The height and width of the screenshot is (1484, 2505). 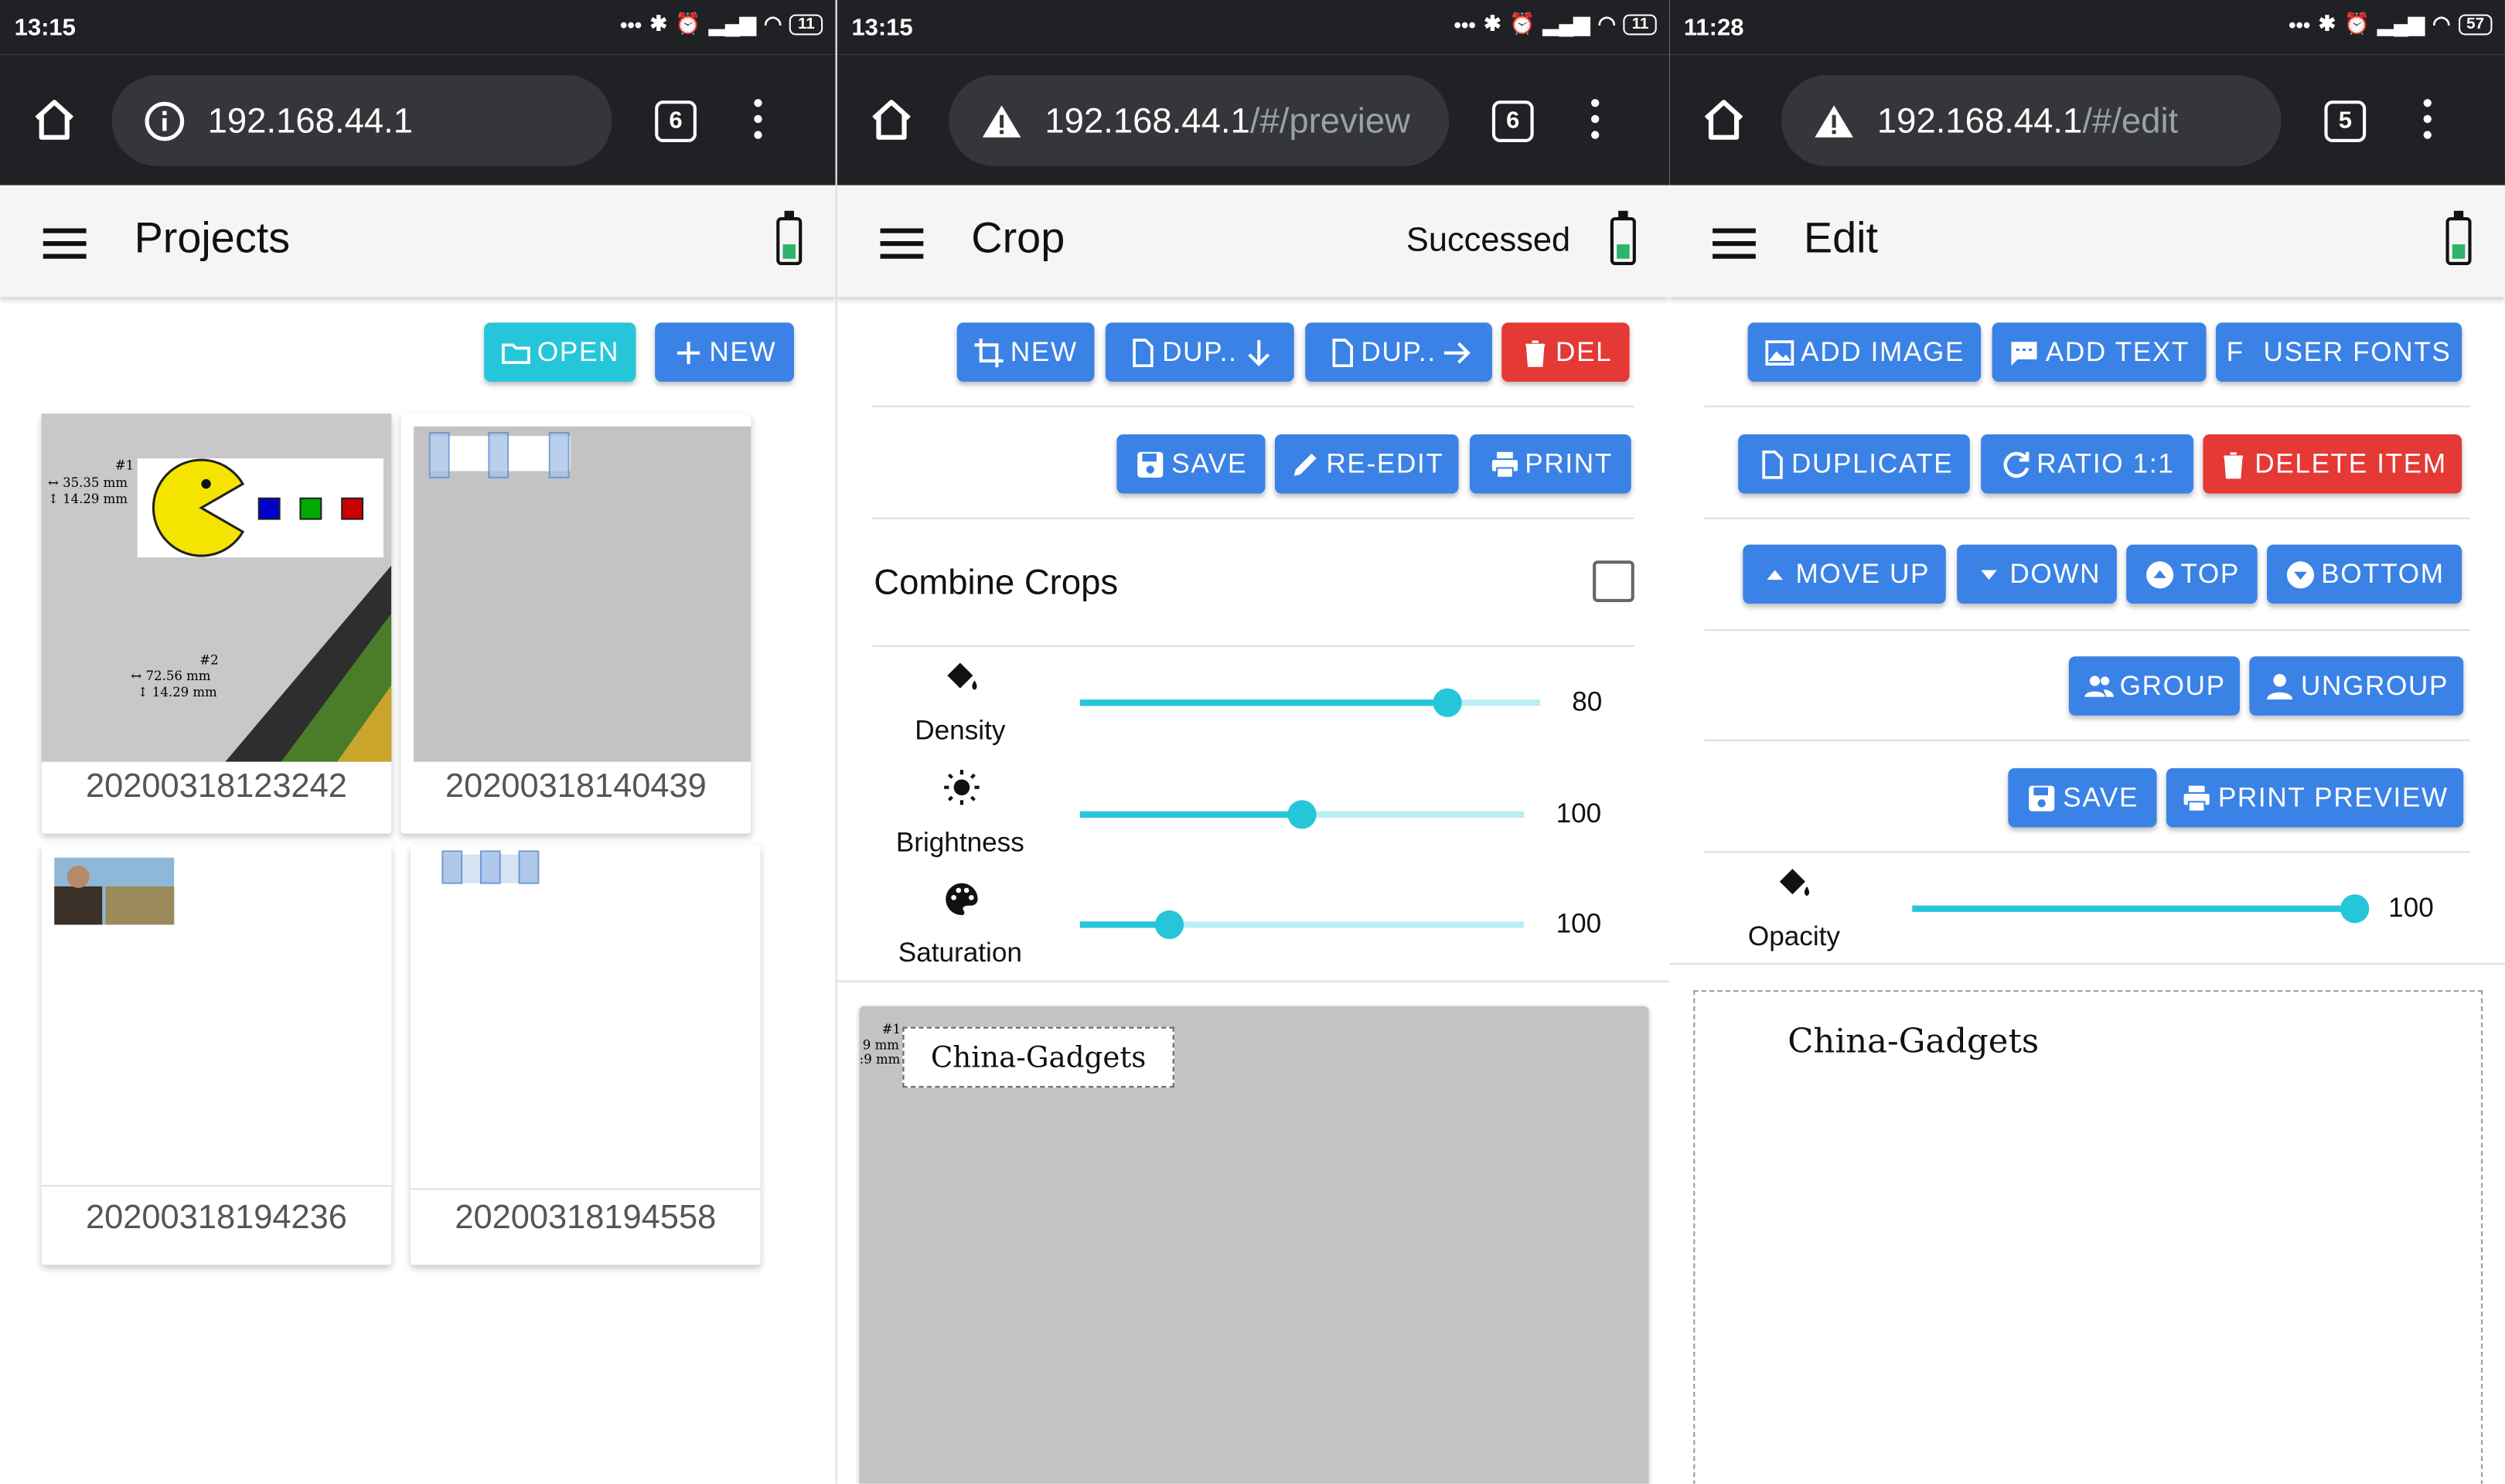 What do you see at coordinates (2105, 463) in the screenshot?
I see `ratio-label: RATIO 1:1` at bounding box center [2105, 463].